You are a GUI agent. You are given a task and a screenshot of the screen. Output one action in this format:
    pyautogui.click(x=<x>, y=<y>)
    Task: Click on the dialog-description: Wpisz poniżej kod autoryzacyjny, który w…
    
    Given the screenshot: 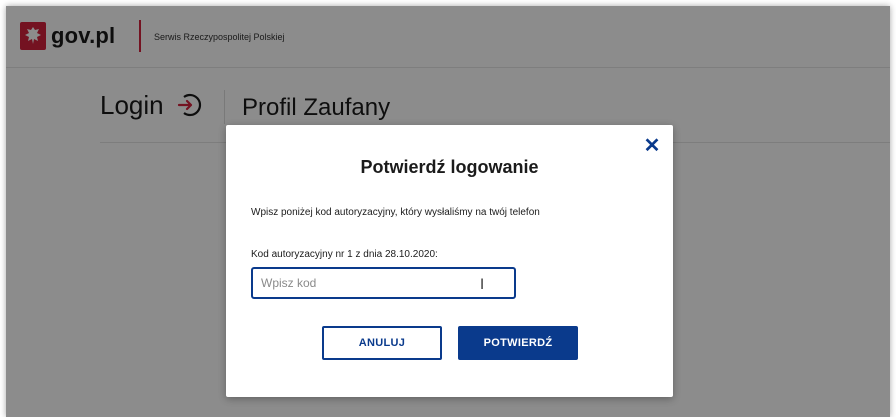 What is the action you would take?
    pyautogui.click(x=395, y=212)
    